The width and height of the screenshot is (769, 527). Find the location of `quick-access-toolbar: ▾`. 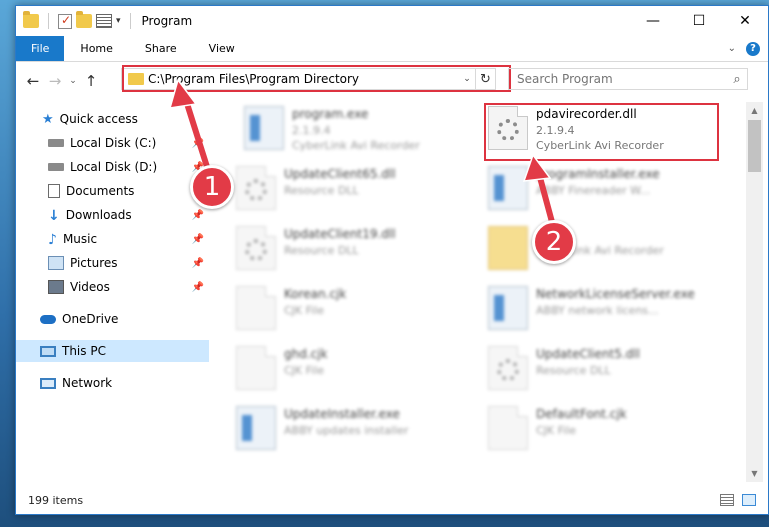

quick-access-toolbar: ▾ is located at coordinates (76, 20).